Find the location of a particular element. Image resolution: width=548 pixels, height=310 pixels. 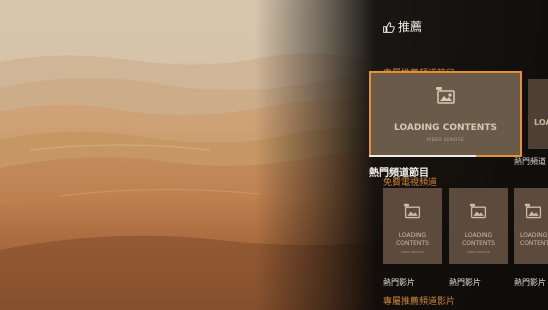

page-title: 推薦 is located at coordinates (410, 27).